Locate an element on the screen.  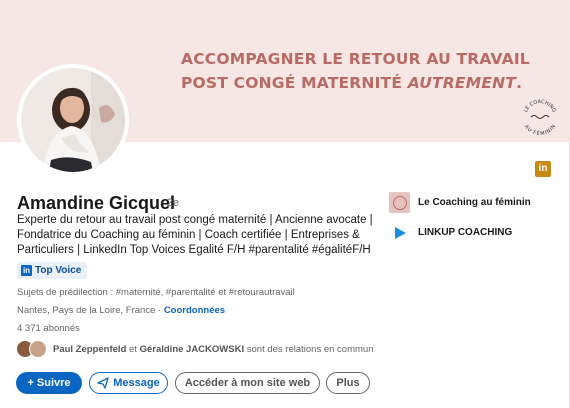
banner-line-2-prefix: POST CONGÉ MATERNITÉ is located at coordinates (294, 83).